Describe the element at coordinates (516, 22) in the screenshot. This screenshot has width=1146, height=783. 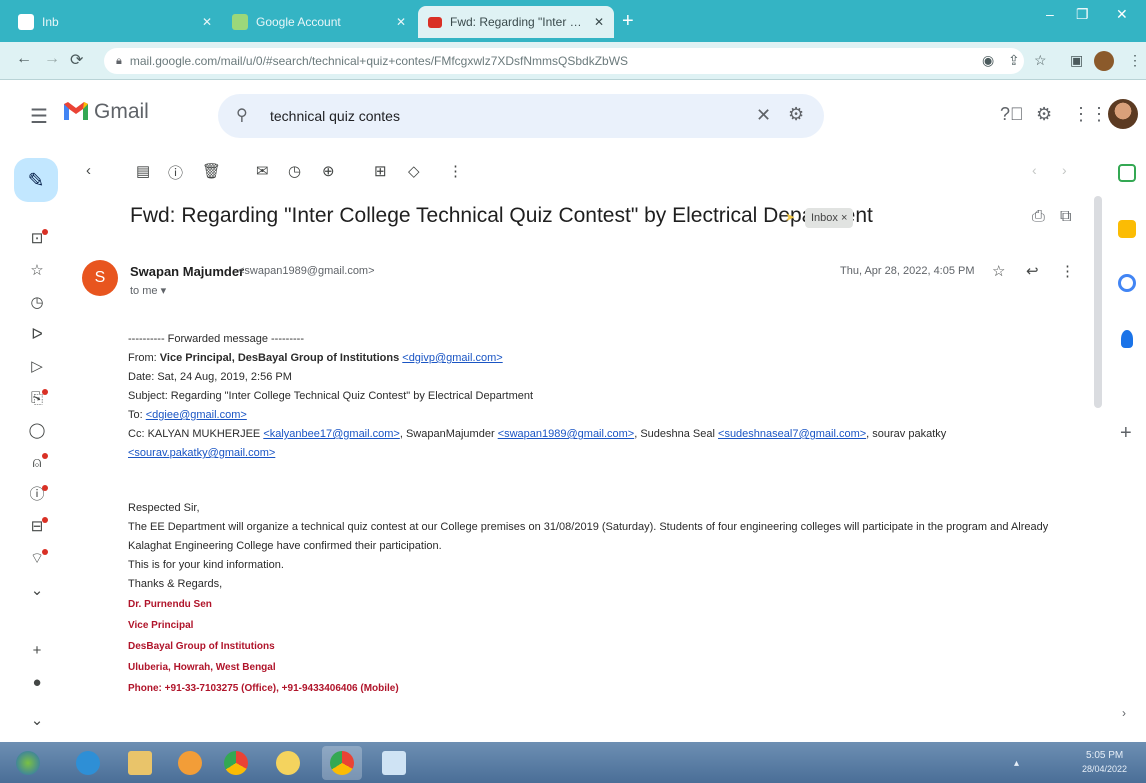
I see `browser-tab-active-email: Fwd: Regarding "Inter College Te ✕` at that location.